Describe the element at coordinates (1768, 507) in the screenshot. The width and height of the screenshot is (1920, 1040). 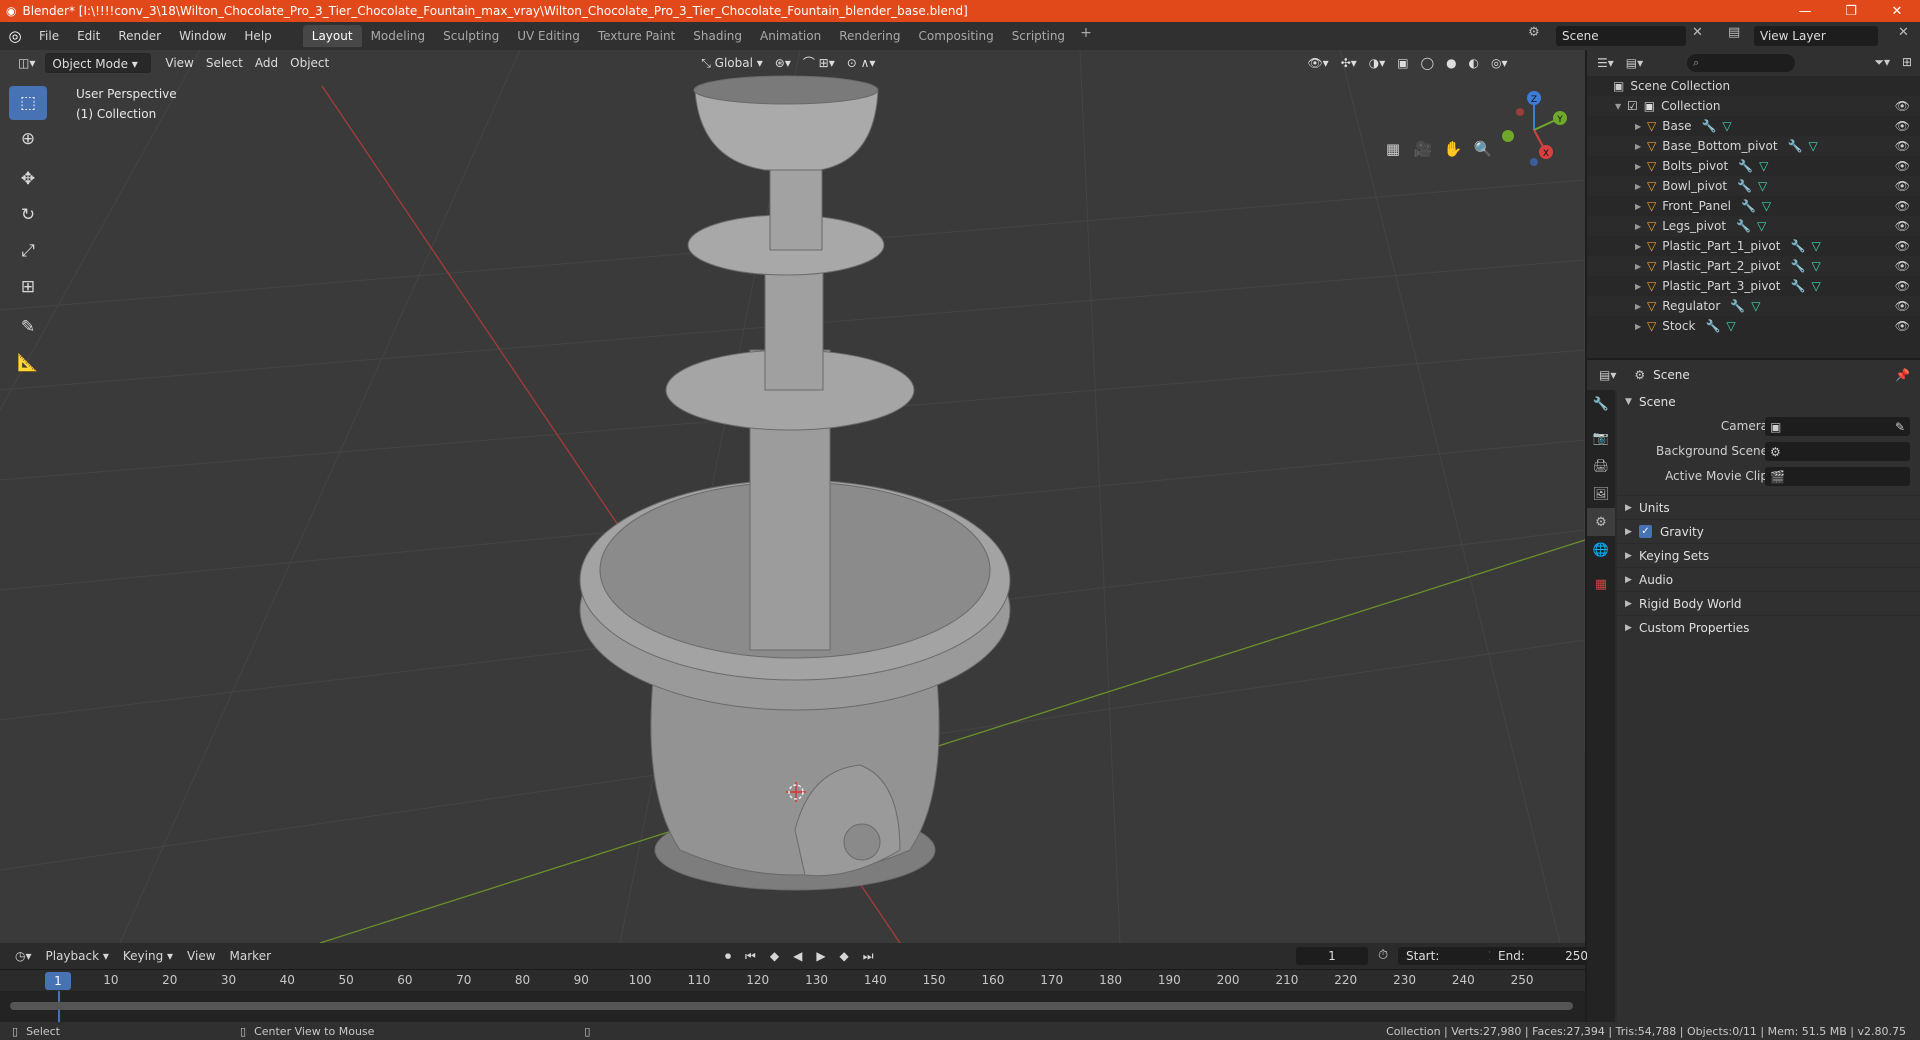
I see `units-panel: ▶ Units` at that location.